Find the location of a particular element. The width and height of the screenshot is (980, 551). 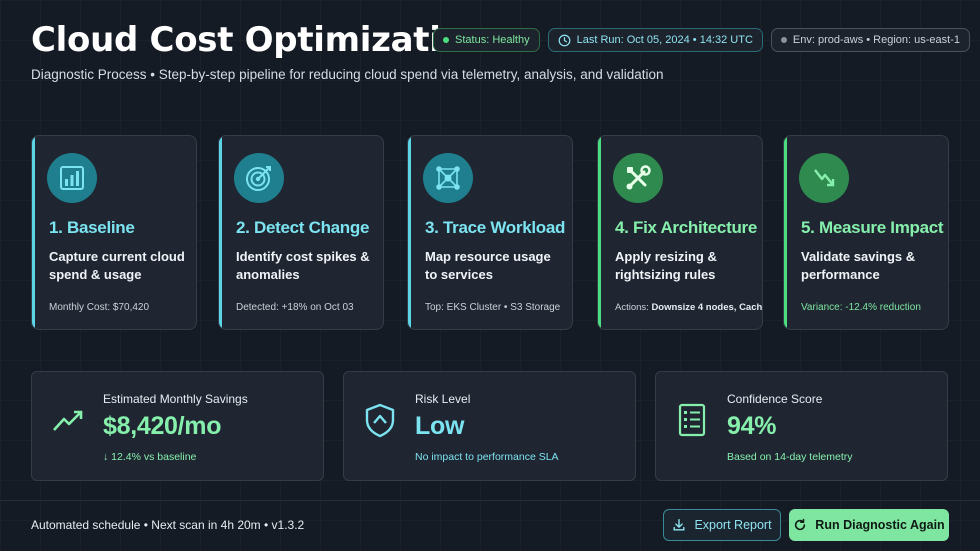

refresh-icon is located at coordinates (800, 524).